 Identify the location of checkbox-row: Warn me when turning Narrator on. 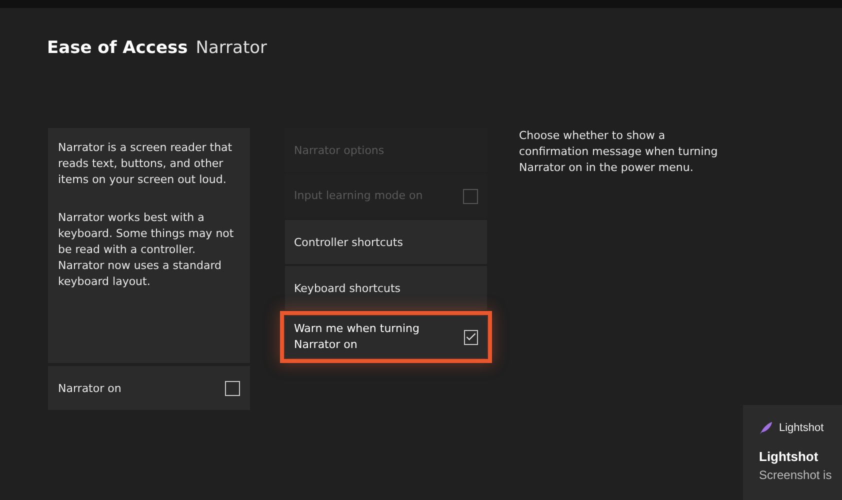
(386, 337).